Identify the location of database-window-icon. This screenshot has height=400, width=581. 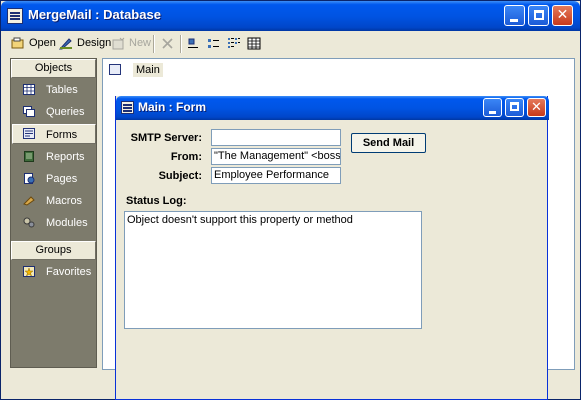
(15, 16).